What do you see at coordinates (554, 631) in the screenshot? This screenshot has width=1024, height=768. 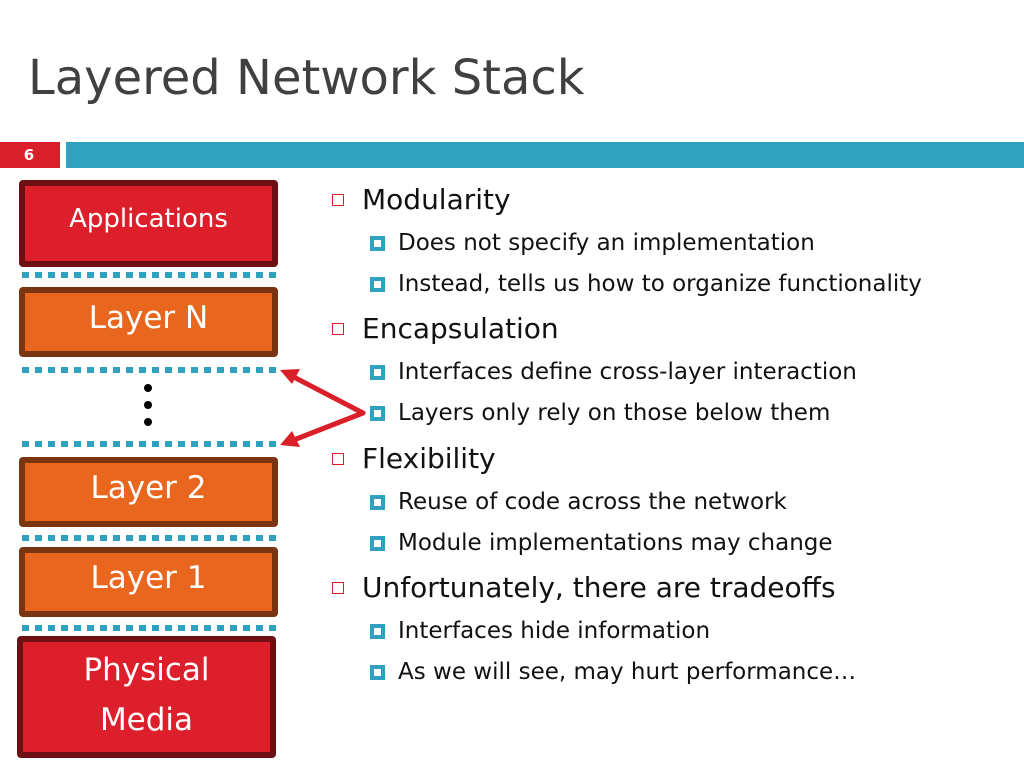 I see `sub-bullet-text: Interfaces hide information` at bounding box center [554, 631].